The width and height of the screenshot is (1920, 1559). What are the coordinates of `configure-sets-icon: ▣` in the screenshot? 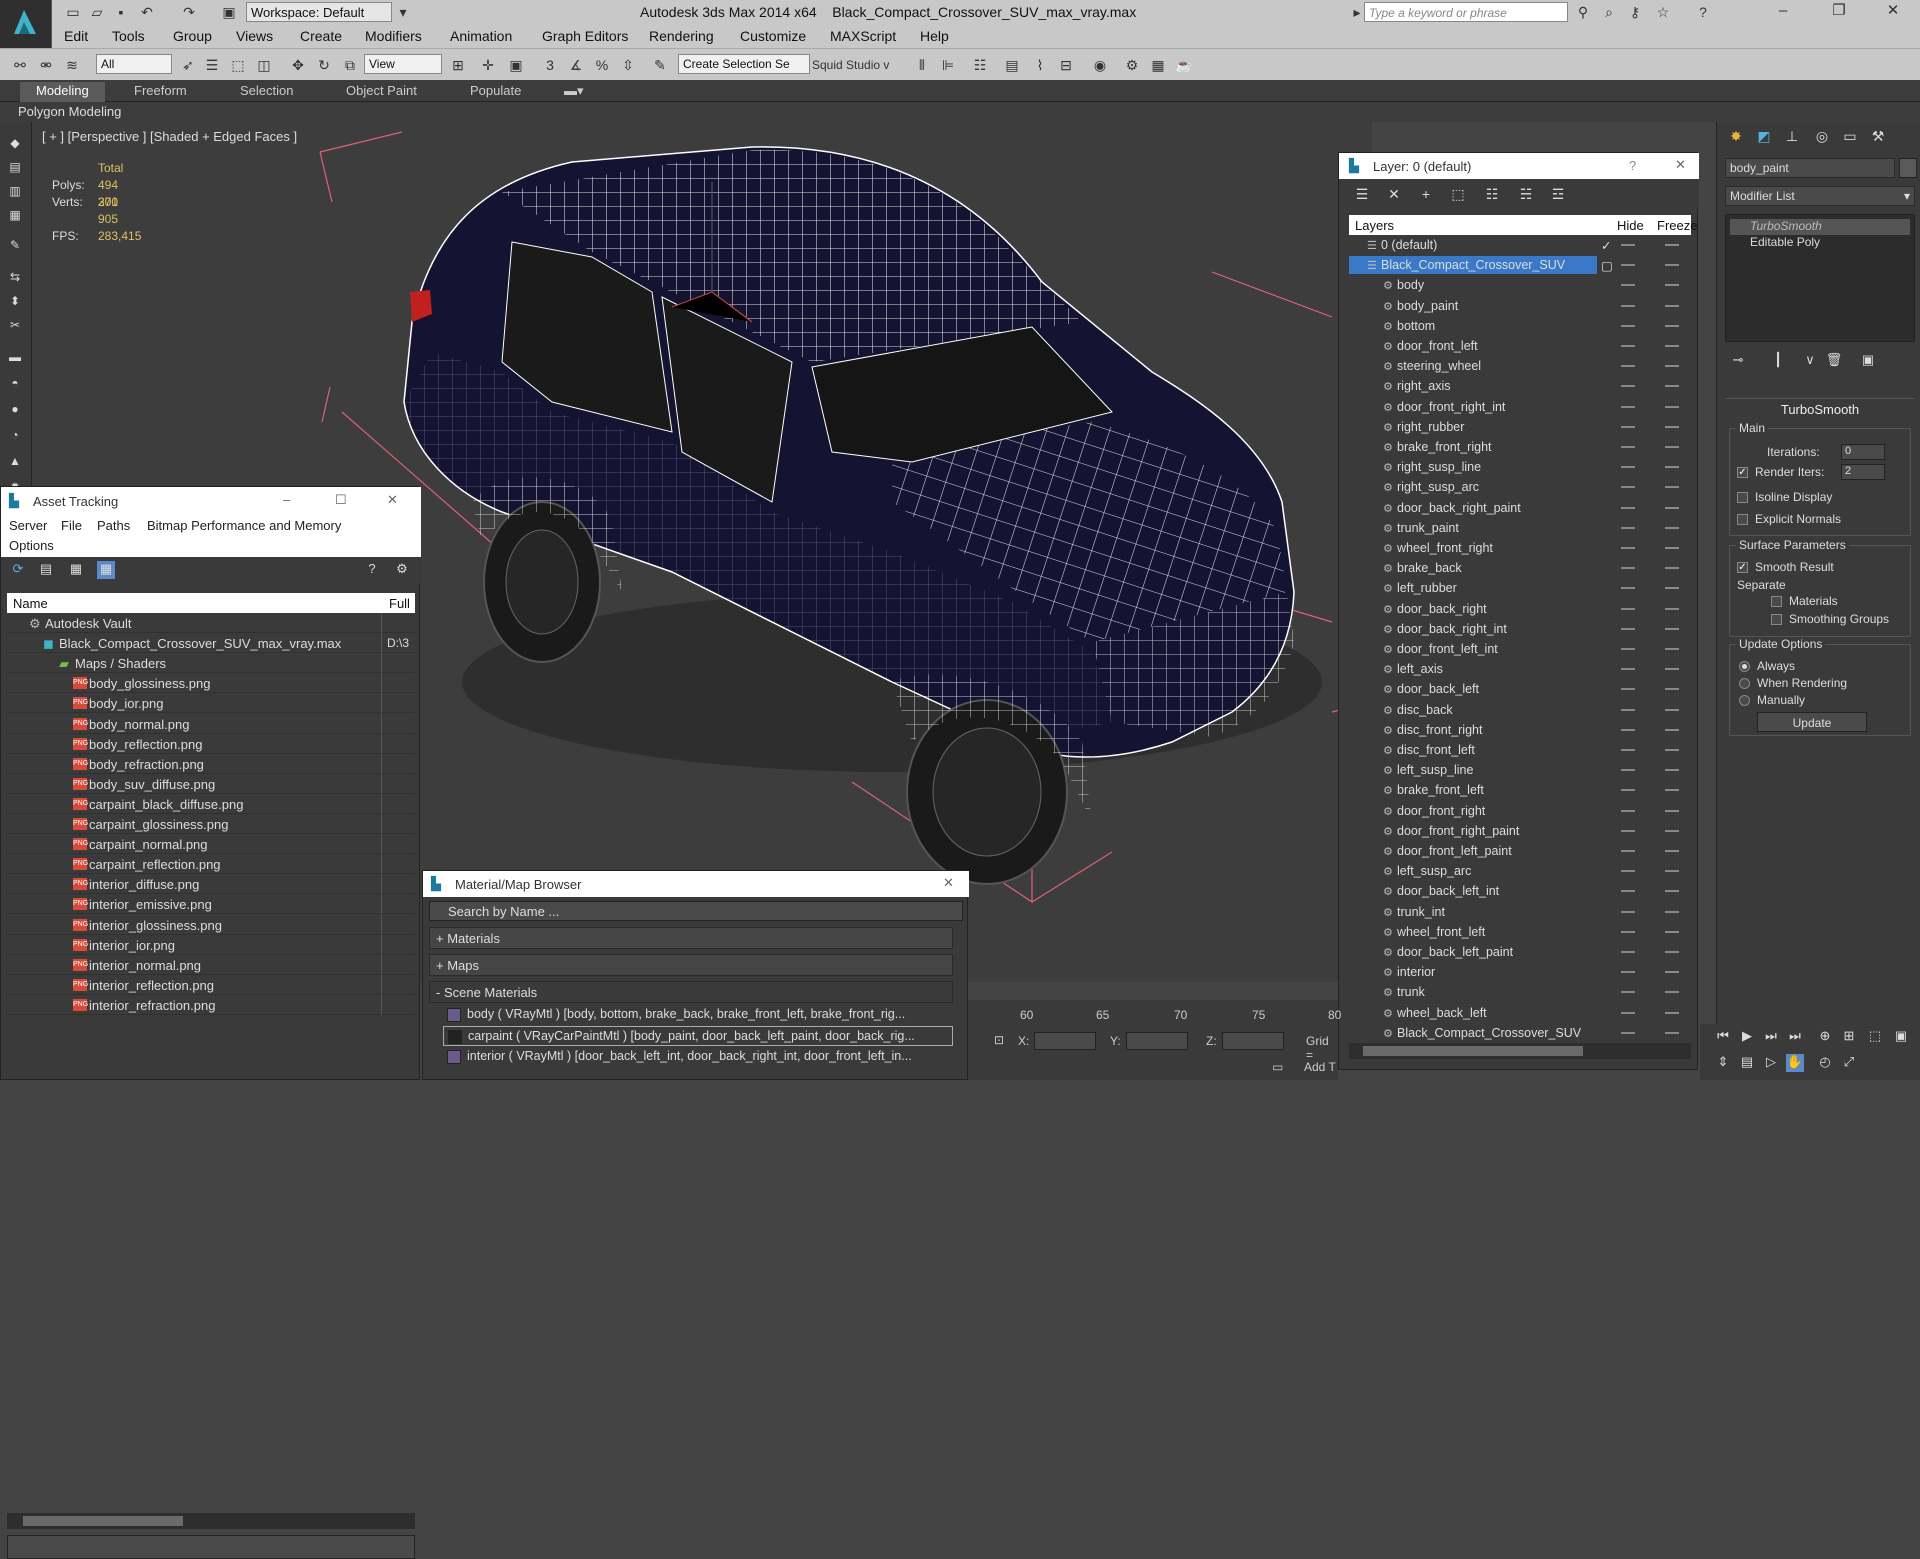 It's located at (1868, 361).